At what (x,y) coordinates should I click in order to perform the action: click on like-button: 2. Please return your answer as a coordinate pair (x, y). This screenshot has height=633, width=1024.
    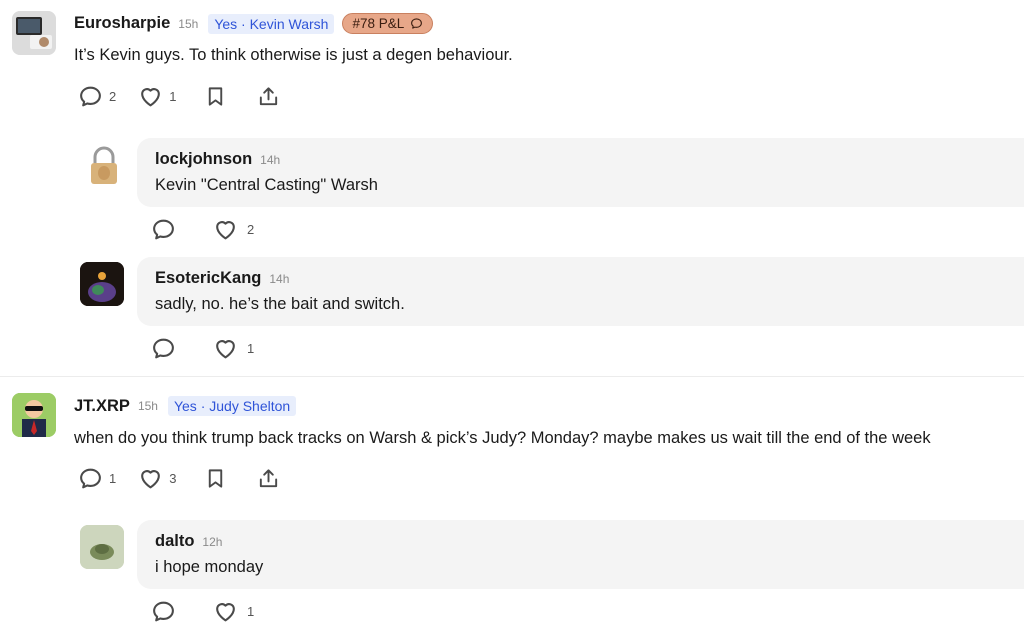
    Looking at the image, I should click on (233, 229).